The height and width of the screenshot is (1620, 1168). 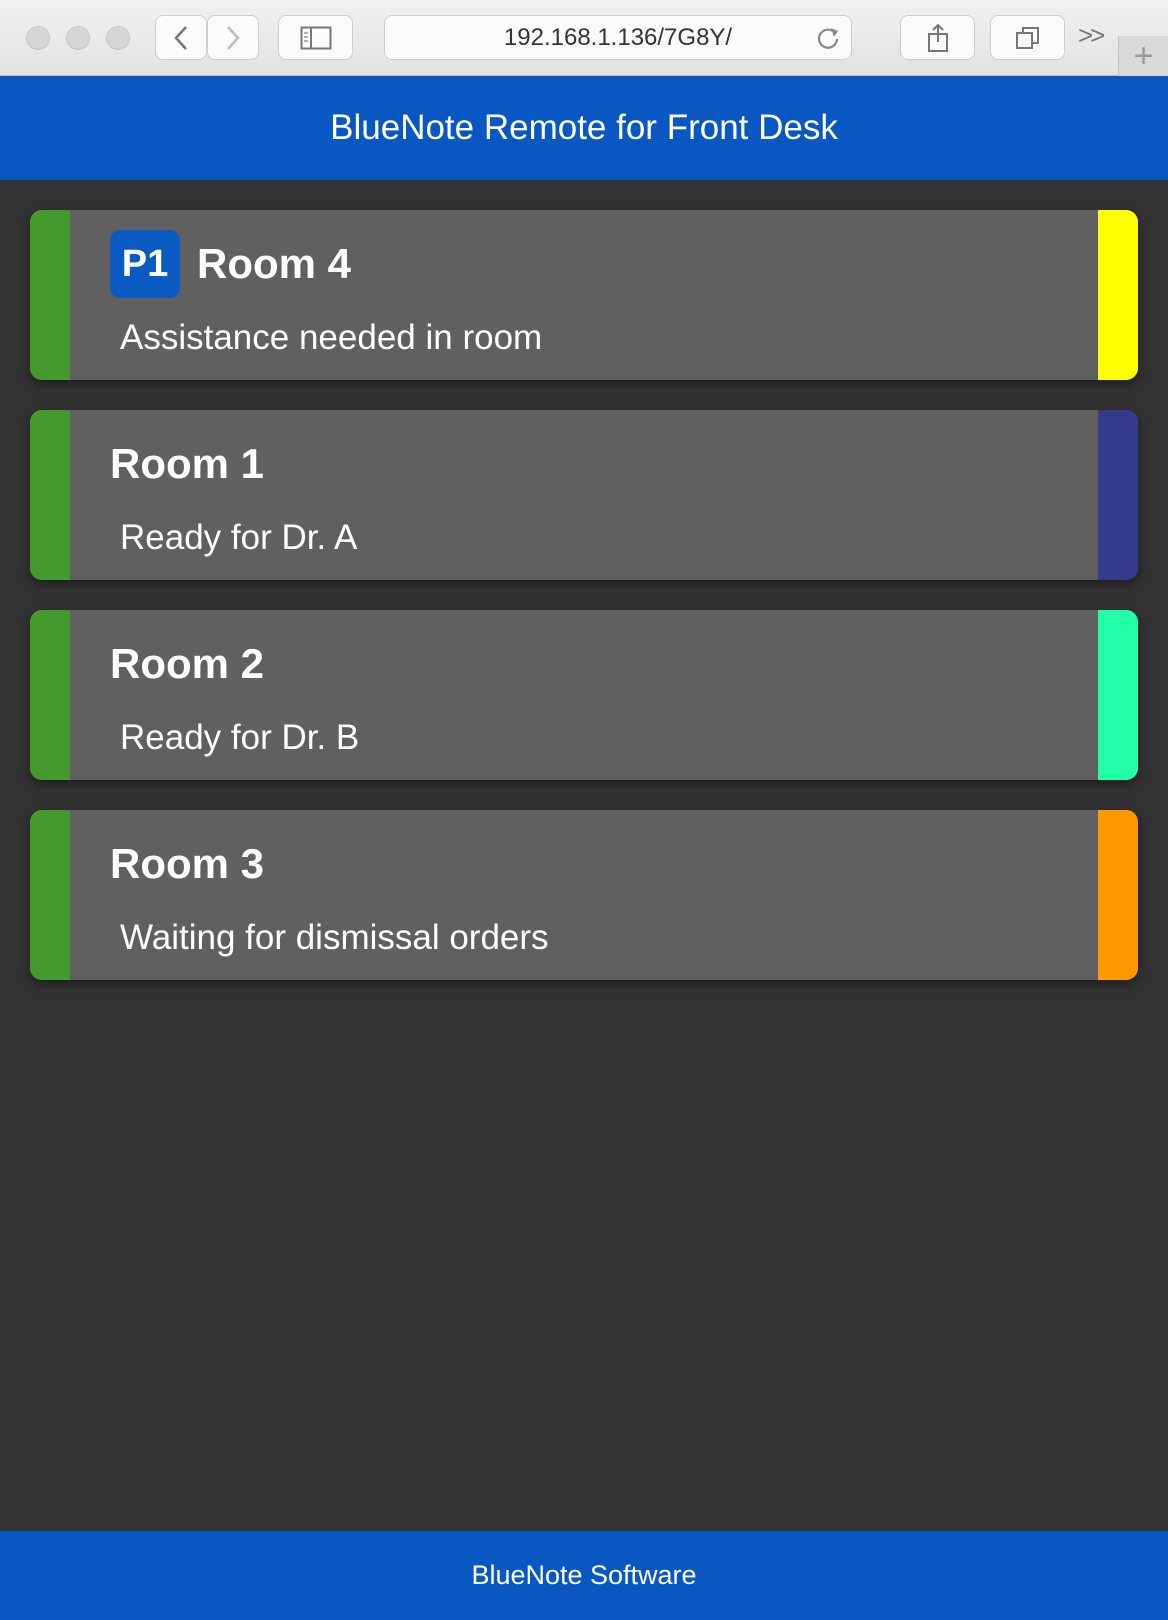 I want to click on room-card: Room 1 Ready for Dr. A, so click(x=584, y=495).